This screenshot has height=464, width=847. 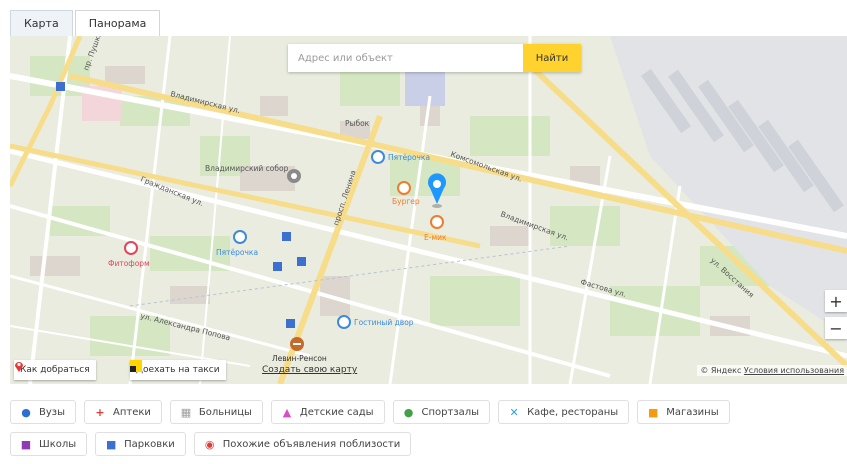 I want to click on filter-label: Школы, so click(x=58, y=444).